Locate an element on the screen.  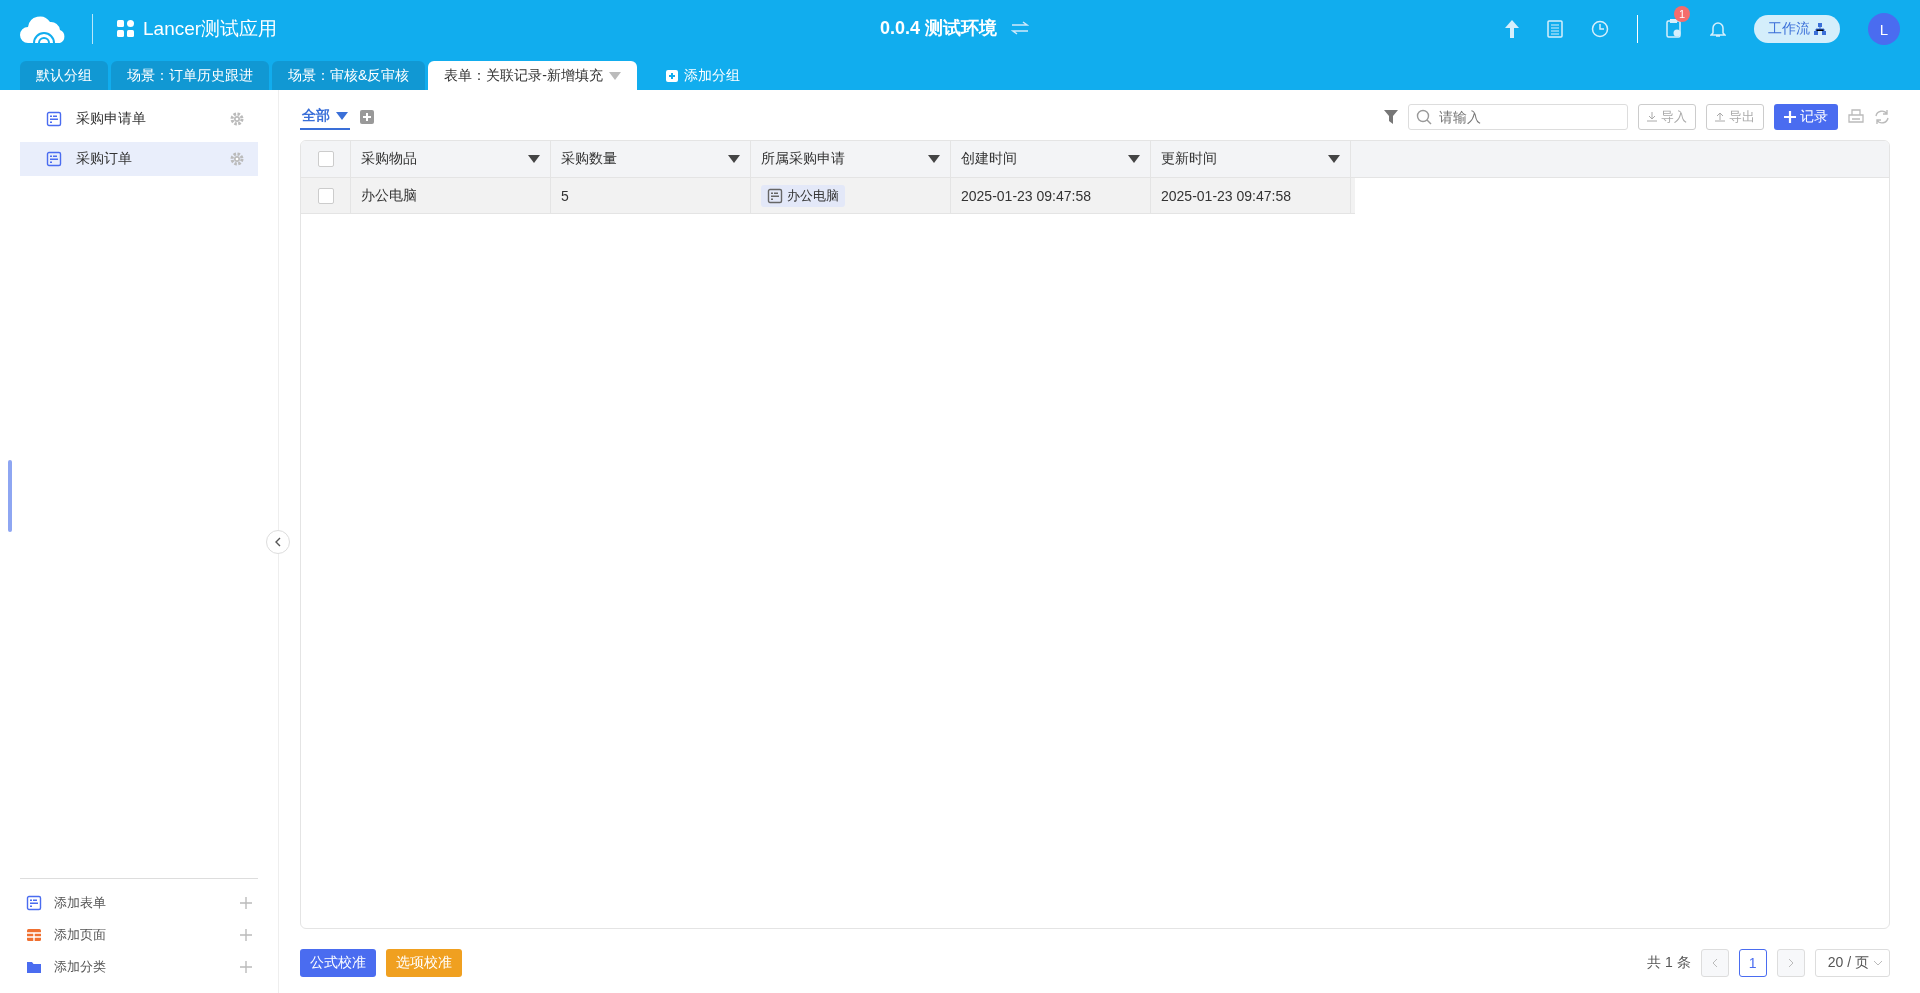
group-tab: 表单：关联记录-新增填充 is located at coordinates (532, 75).